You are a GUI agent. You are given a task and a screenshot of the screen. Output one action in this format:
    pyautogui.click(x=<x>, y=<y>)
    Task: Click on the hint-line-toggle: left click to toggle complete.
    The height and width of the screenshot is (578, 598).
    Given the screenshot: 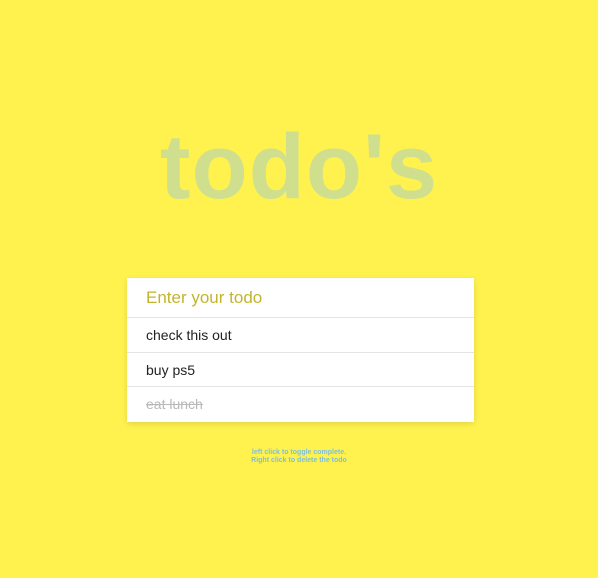 What is the action you would take?
    pyautogui.click(x=299, y=452)
    